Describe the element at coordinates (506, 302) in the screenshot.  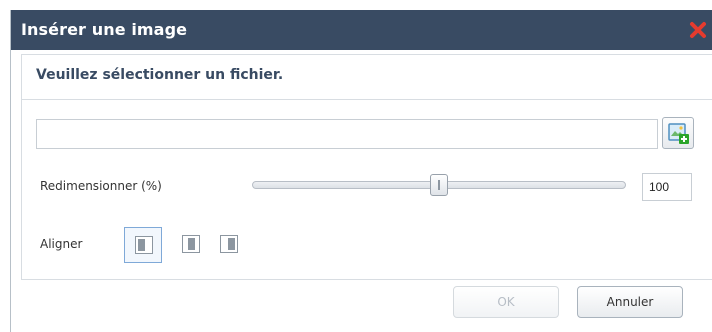
I see `ok-button: OK` at that location.